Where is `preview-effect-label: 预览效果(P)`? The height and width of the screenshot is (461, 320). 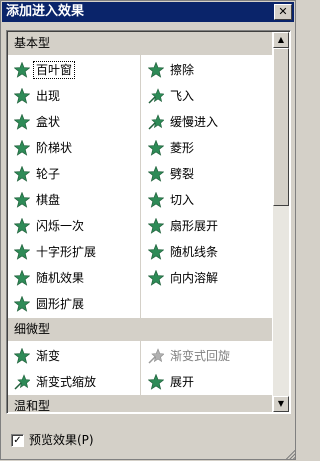 preview-effect-label: 预览效果(P) is located at coordinates (61, 440).